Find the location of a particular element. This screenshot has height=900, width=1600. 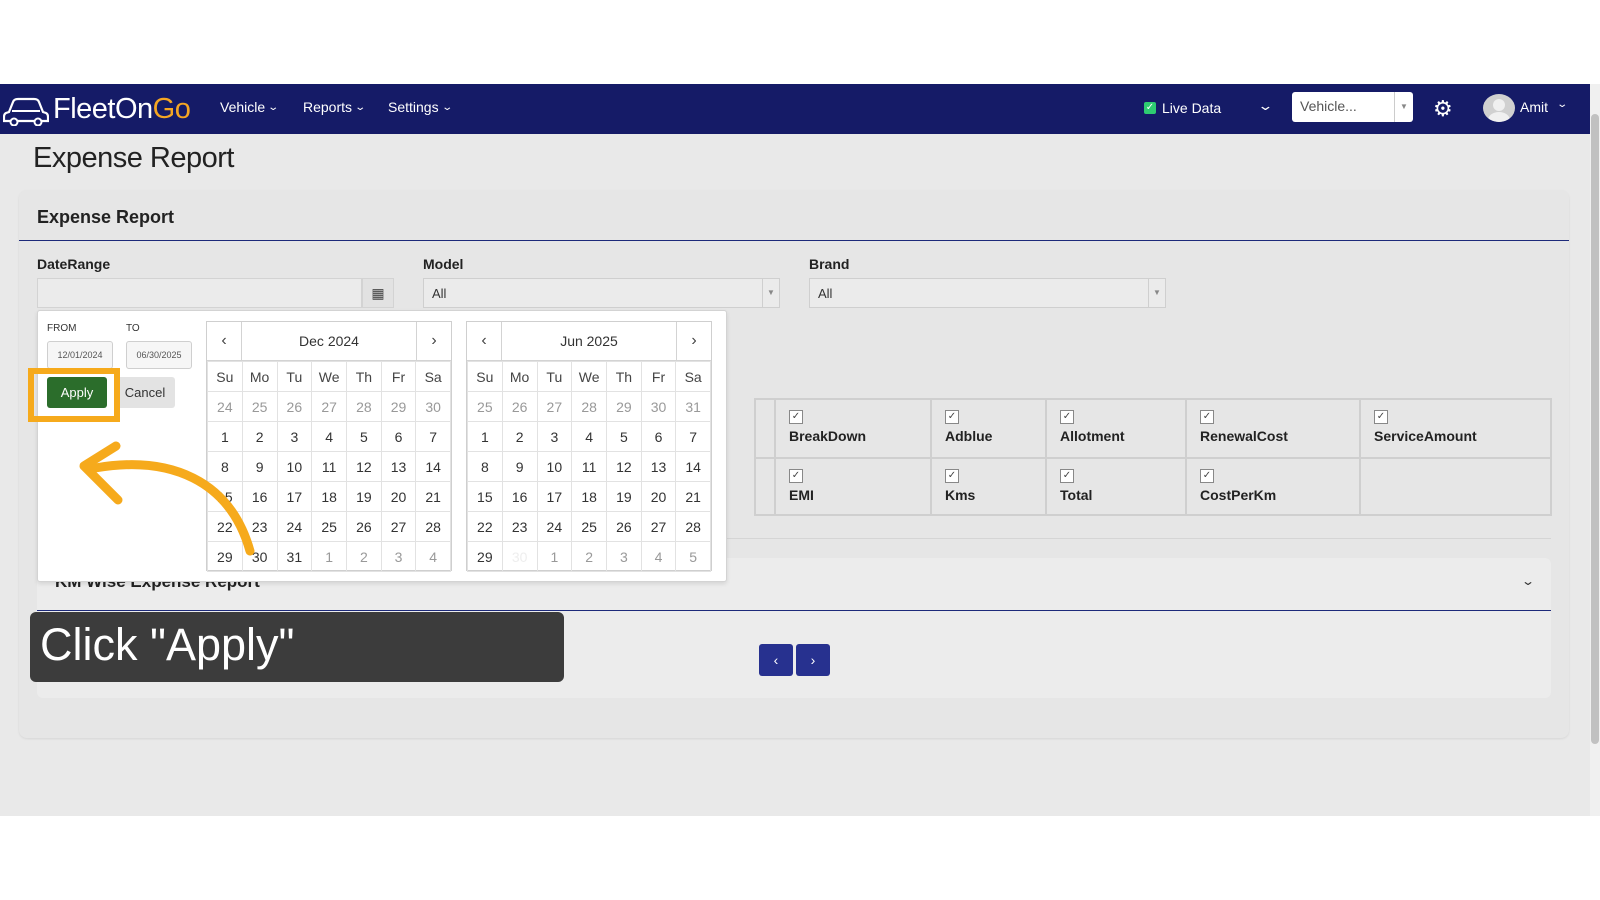

curved-arrow-icon is located at coordinates (167, 498).